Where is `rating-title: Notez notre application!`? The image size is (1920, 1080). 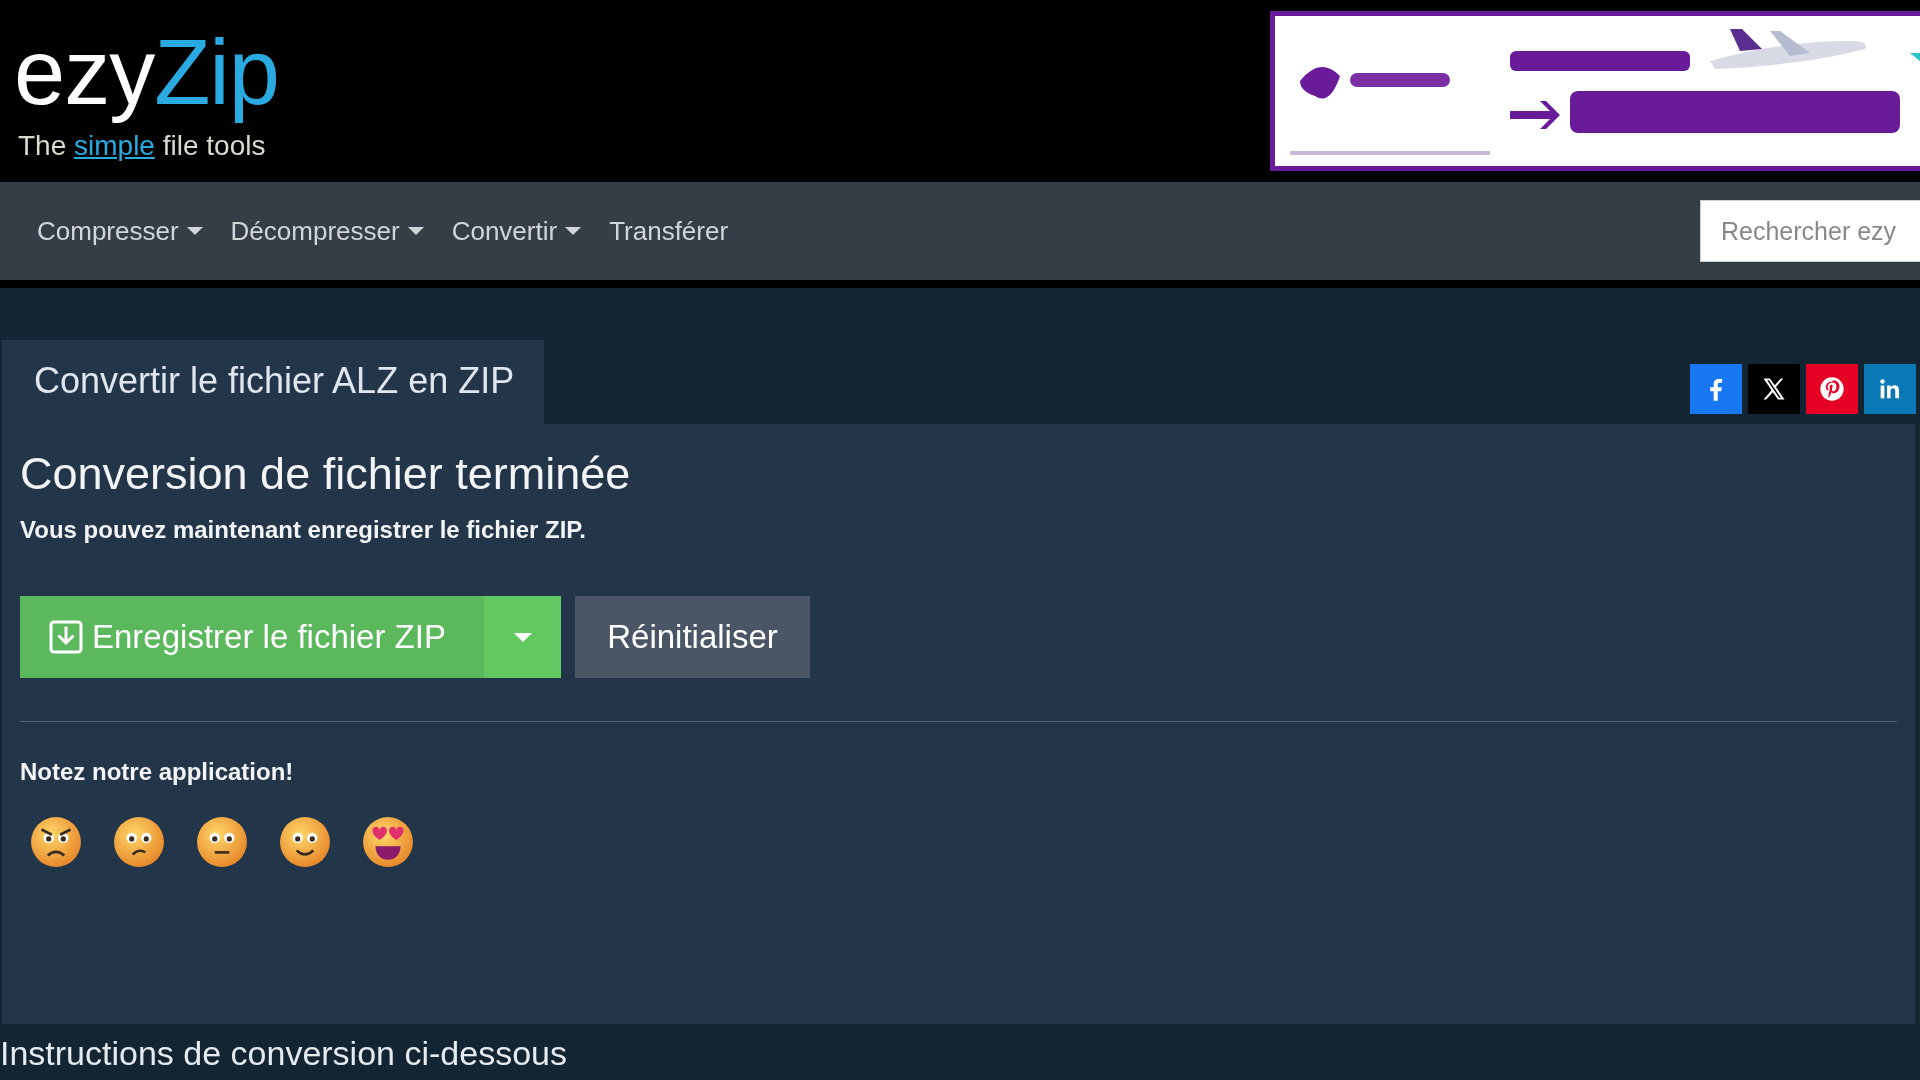 rating-title: Notez notre application! is located at coordinates (157, 772).